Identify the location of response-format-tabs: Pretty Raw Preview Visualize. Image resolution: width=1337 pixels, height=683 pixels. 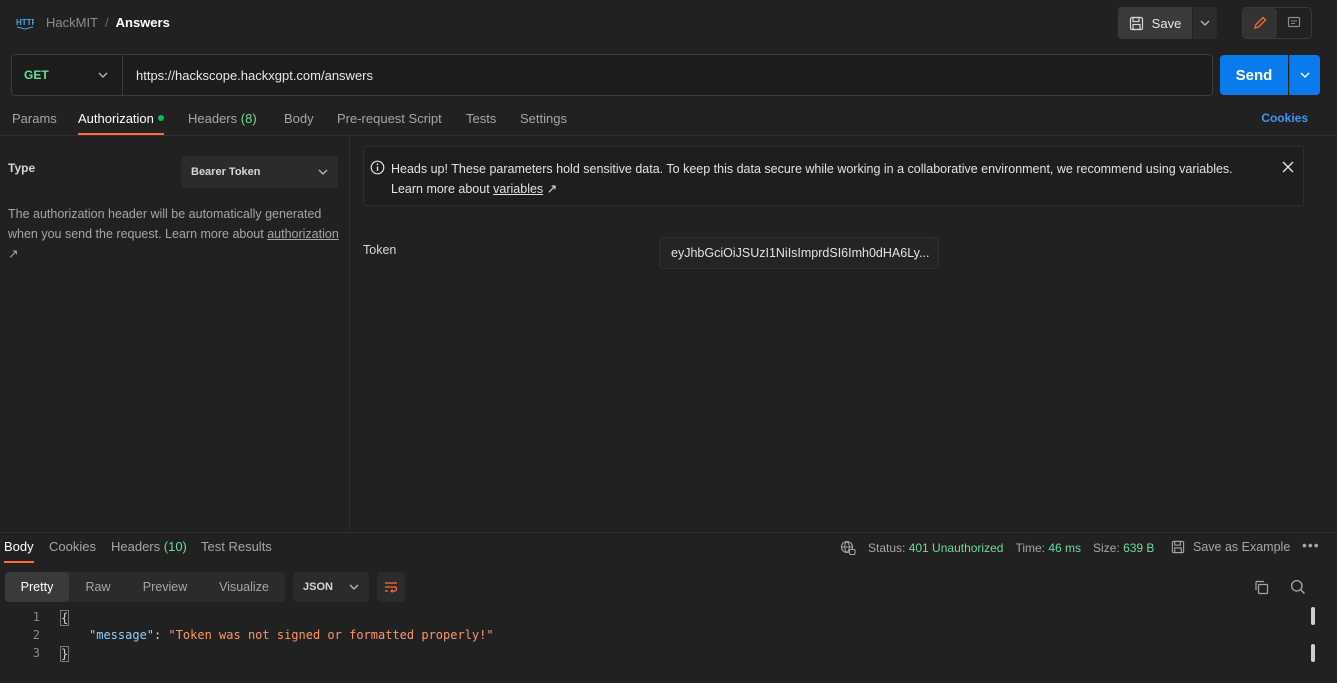
(145, 587).